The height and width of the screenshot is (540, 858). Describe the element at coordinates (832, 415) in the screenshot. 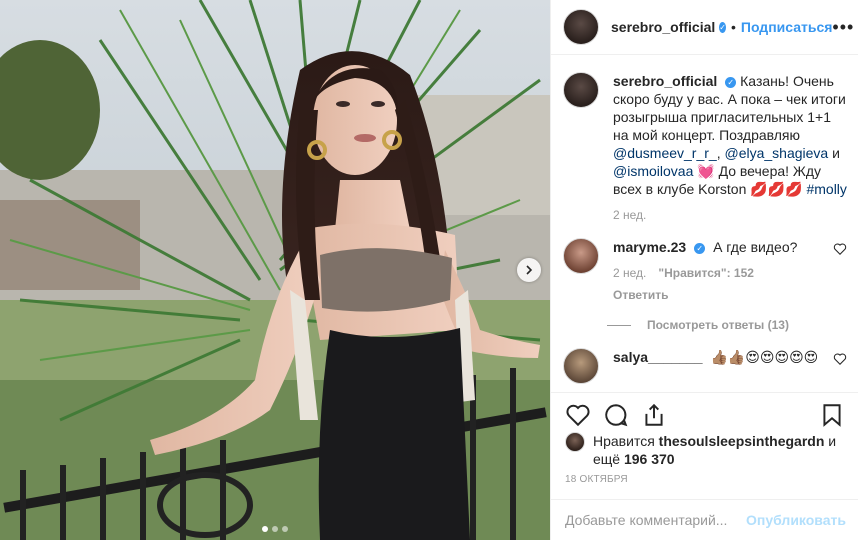

I see `bookmark-icon` at that location.